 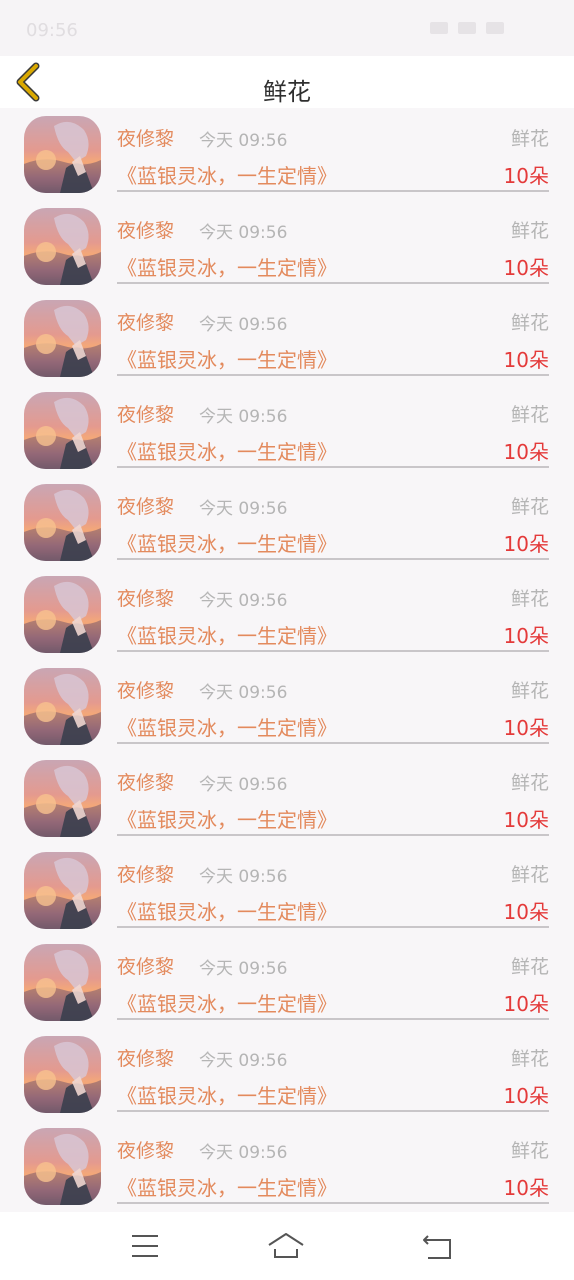 I want to click on page-title: 鲜花, so click(x=287, y=92).